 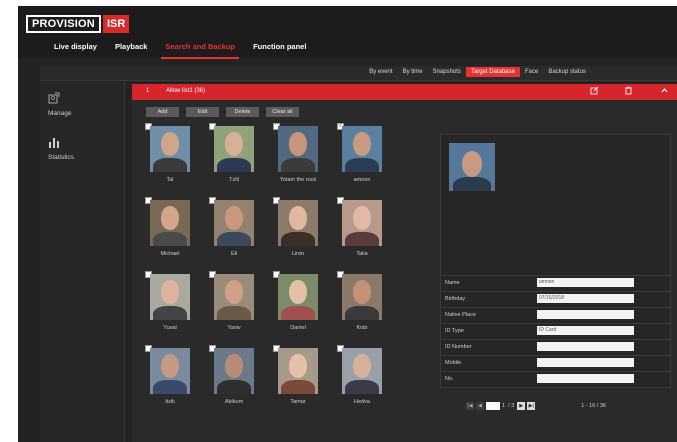 What do you see at coordinates (454, 331) in the screenshot?
I see `detail-field-label: ID Type` at bounding box center [454, 331].